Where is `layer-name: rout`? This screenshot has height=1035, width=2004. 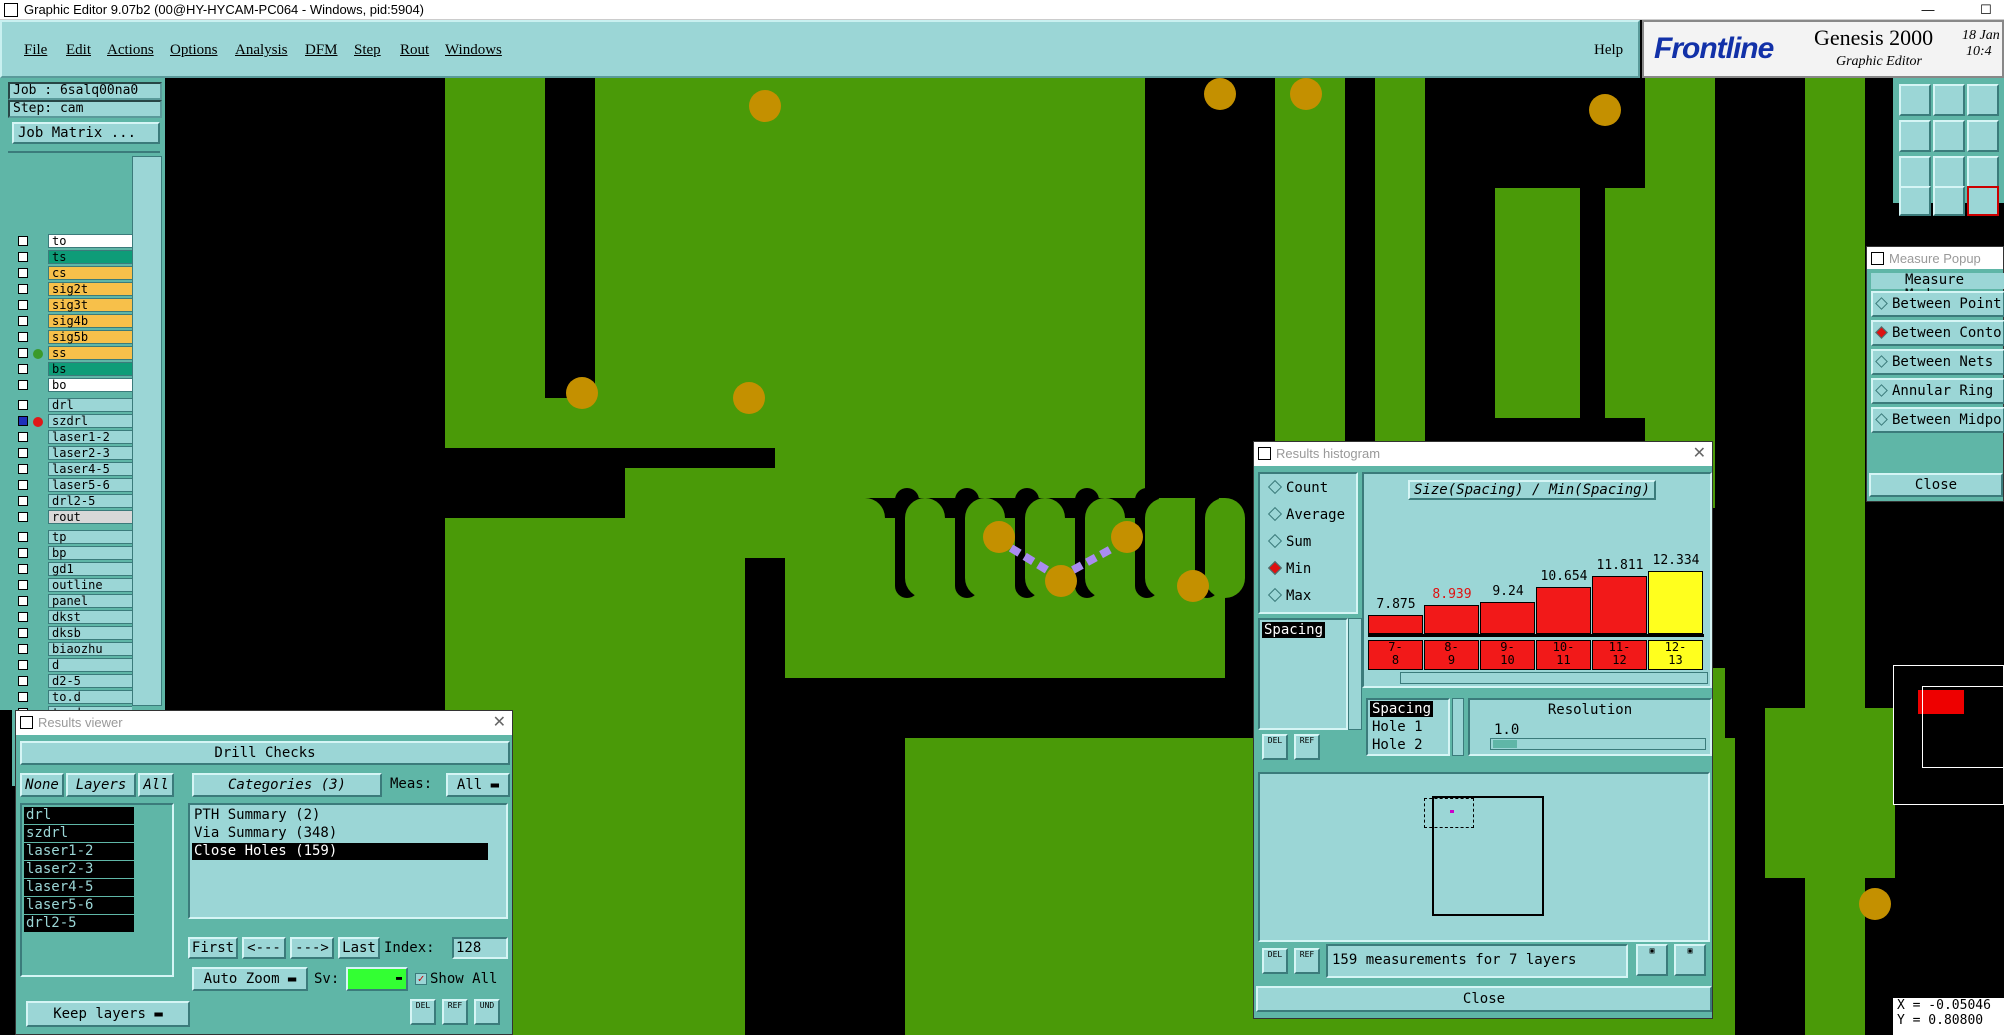 layer-name: rout is located at coordinates (90, 517).